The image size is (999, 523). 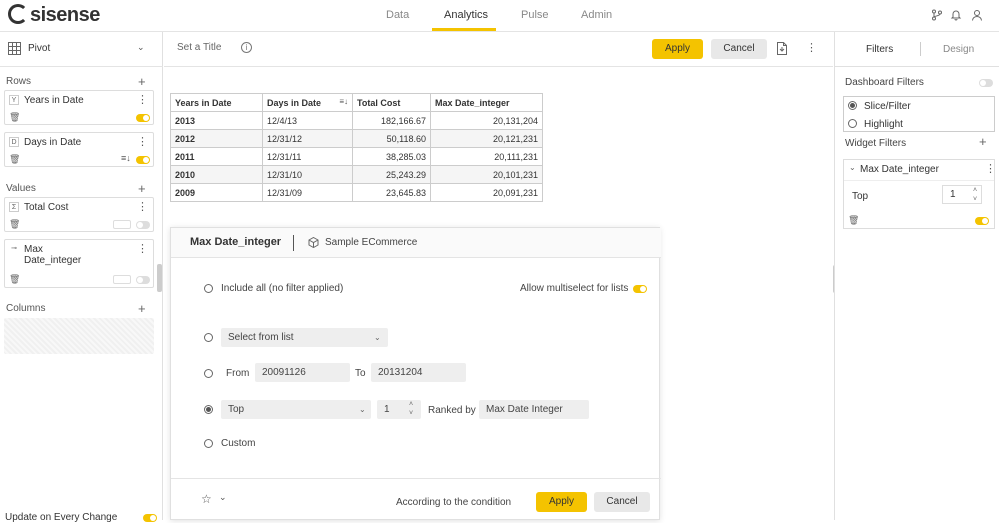 What do you see at coordinates (26, 308) in the screenshot?
I see `columns-section-title: Columns` at bounding box center [26, 308].